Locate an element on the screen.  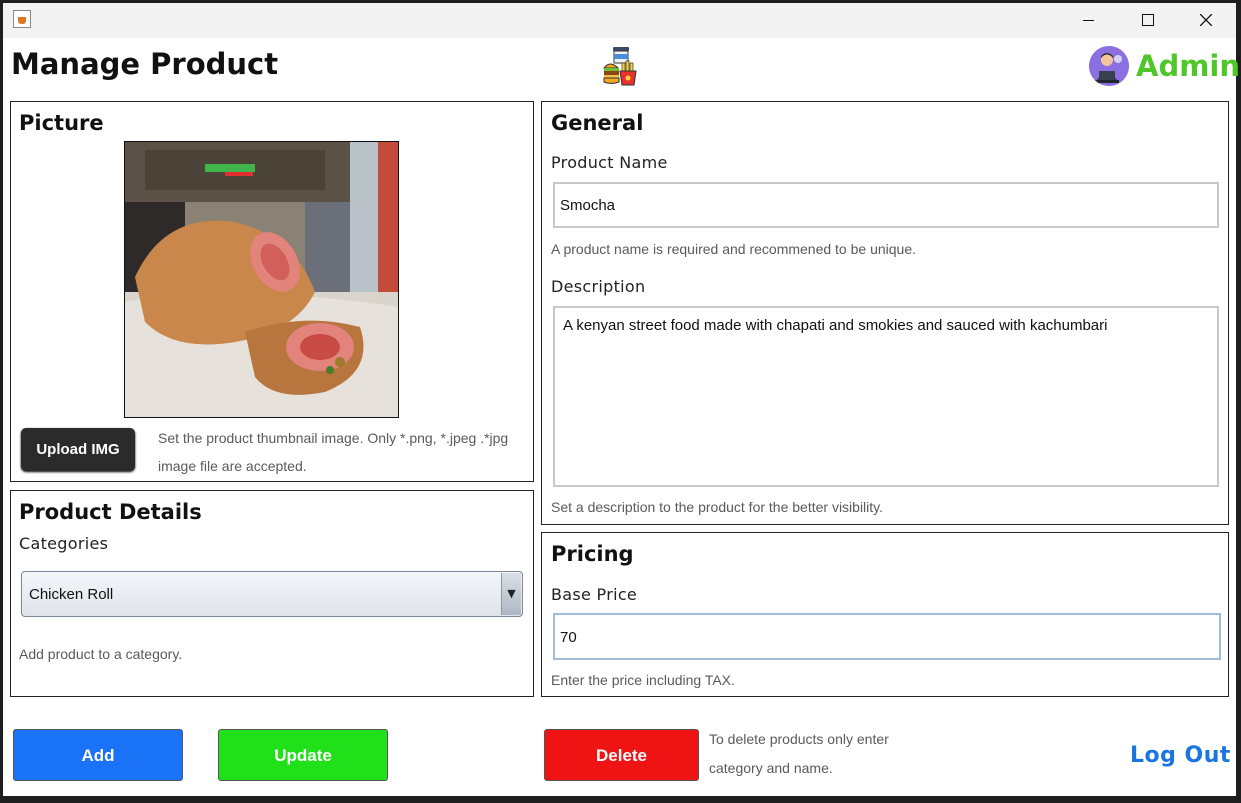
minimize-button is located at coordinates (1088, 20).